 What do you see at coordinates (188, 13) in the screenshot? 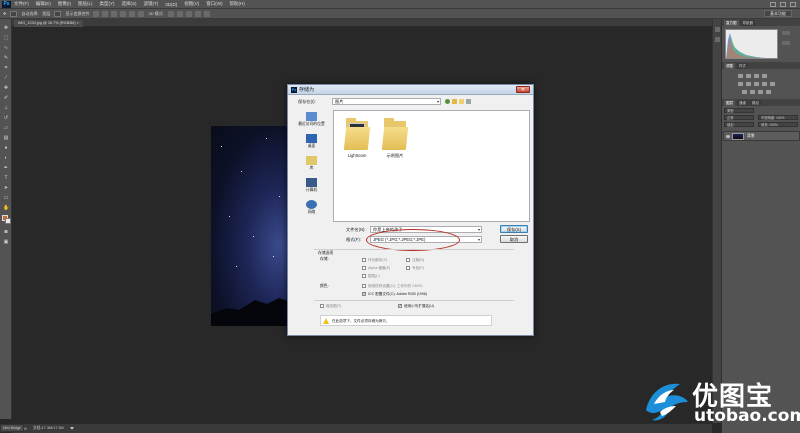
I see `drag-3d-icon` at bounding box center [188, 13].